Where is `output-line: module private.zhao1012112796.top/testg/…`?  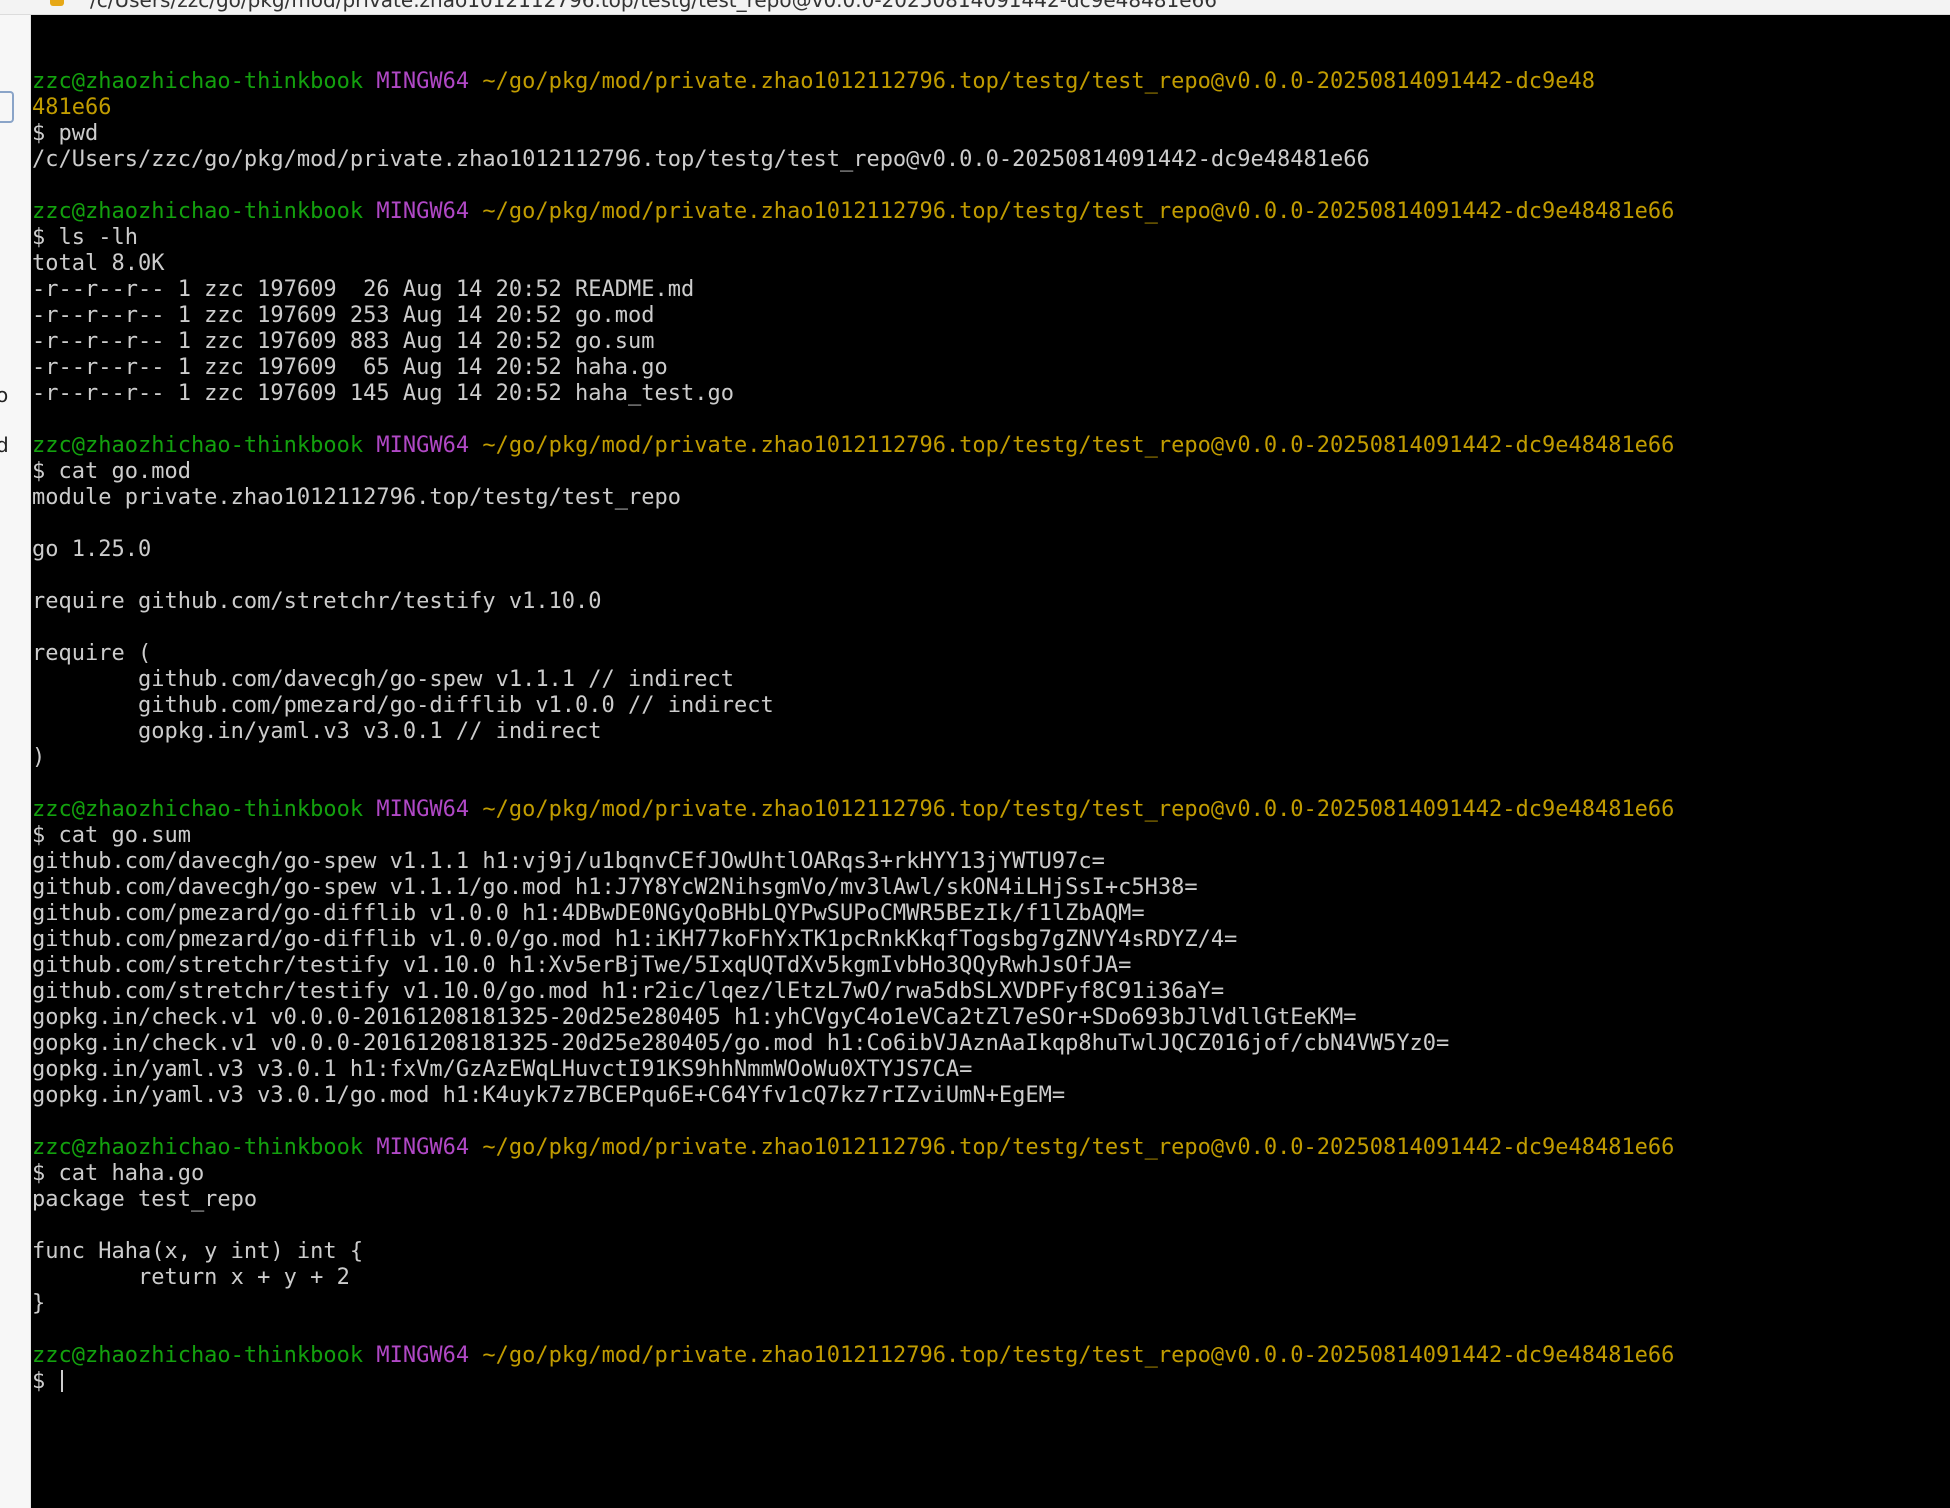 output-line: module private.zhao1012112796.top/testg/… is located at coordinates (853, 498).